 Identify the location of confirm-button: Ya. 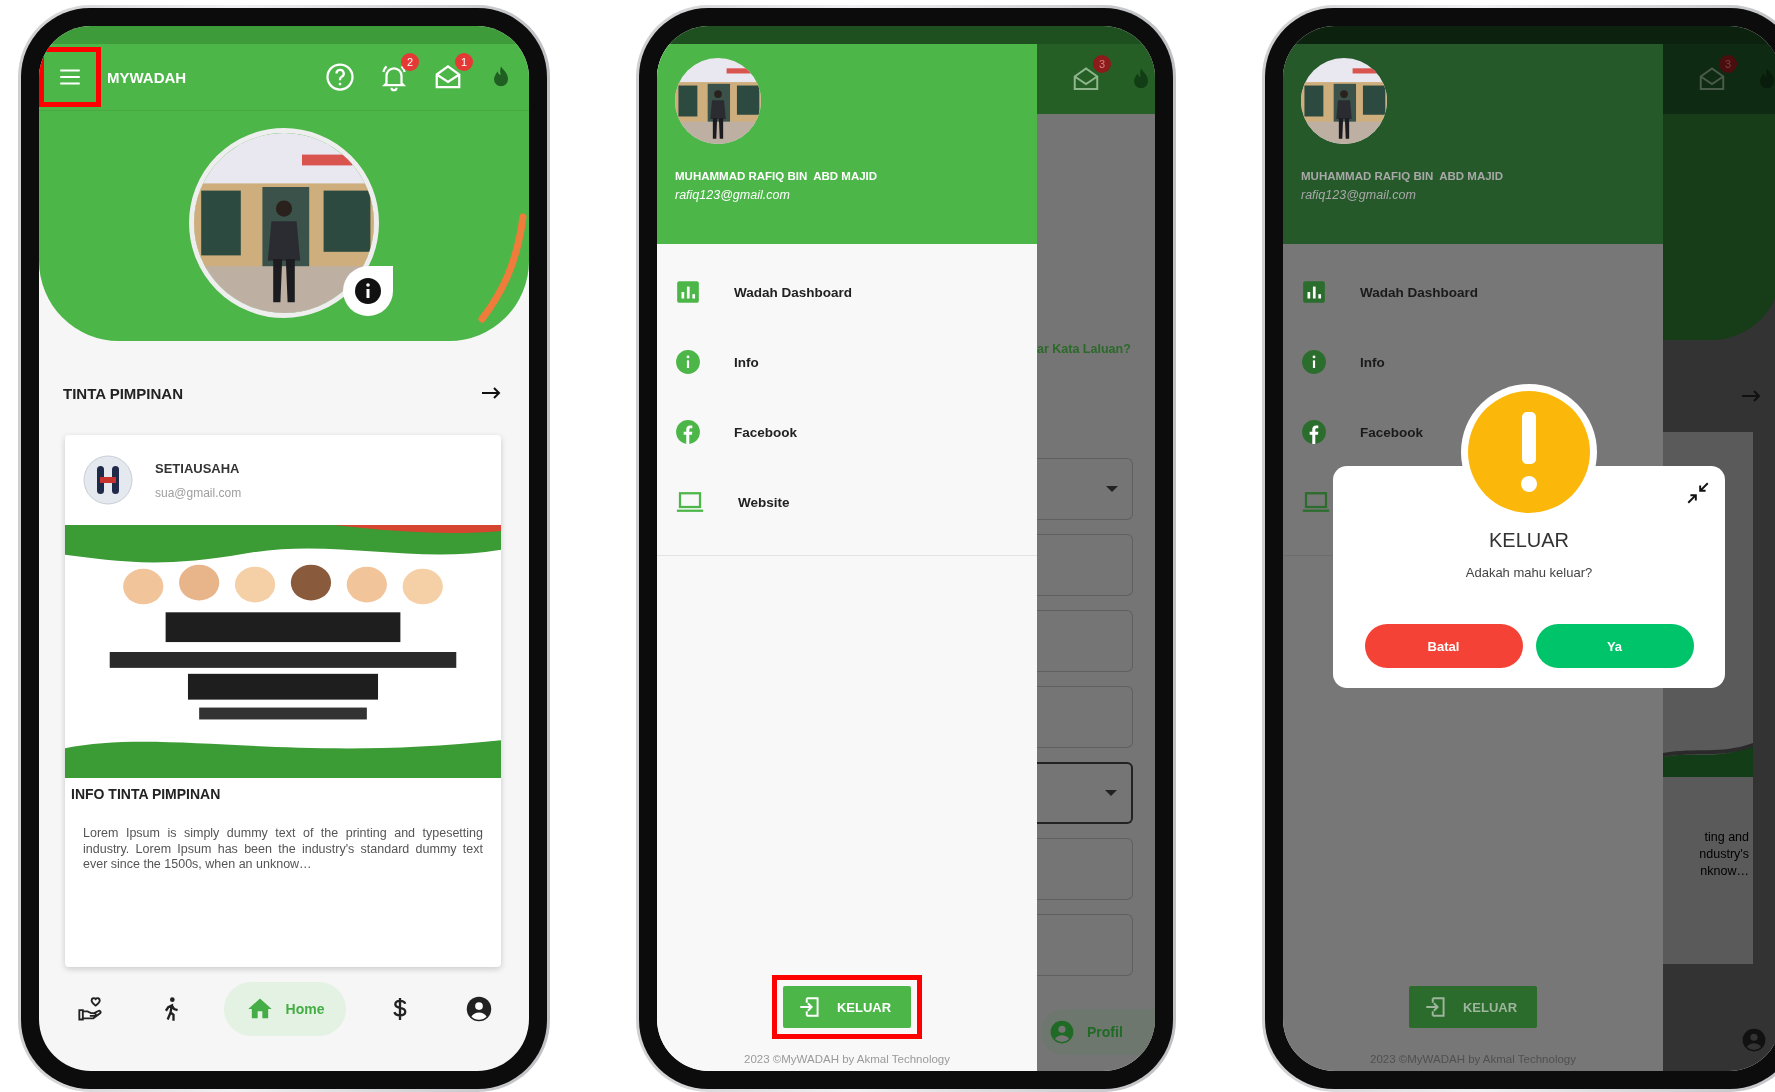
(1614, 646).